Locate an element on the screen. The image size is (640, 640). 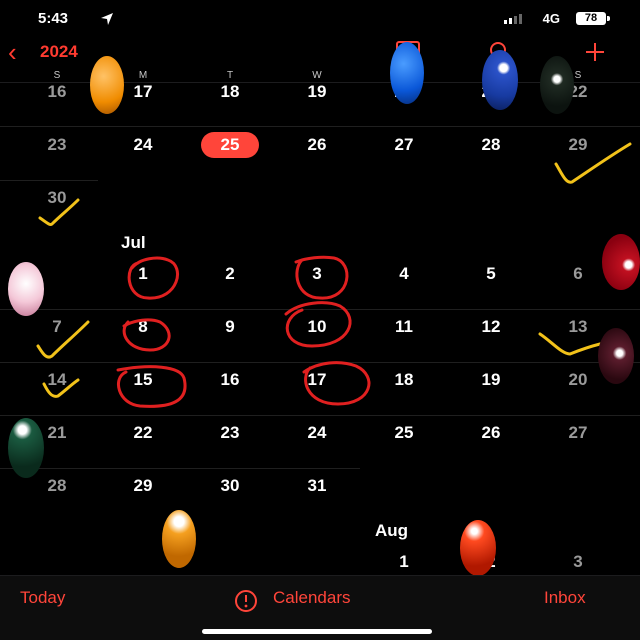
black-ball-sticker is located at coordinates (557, 85).